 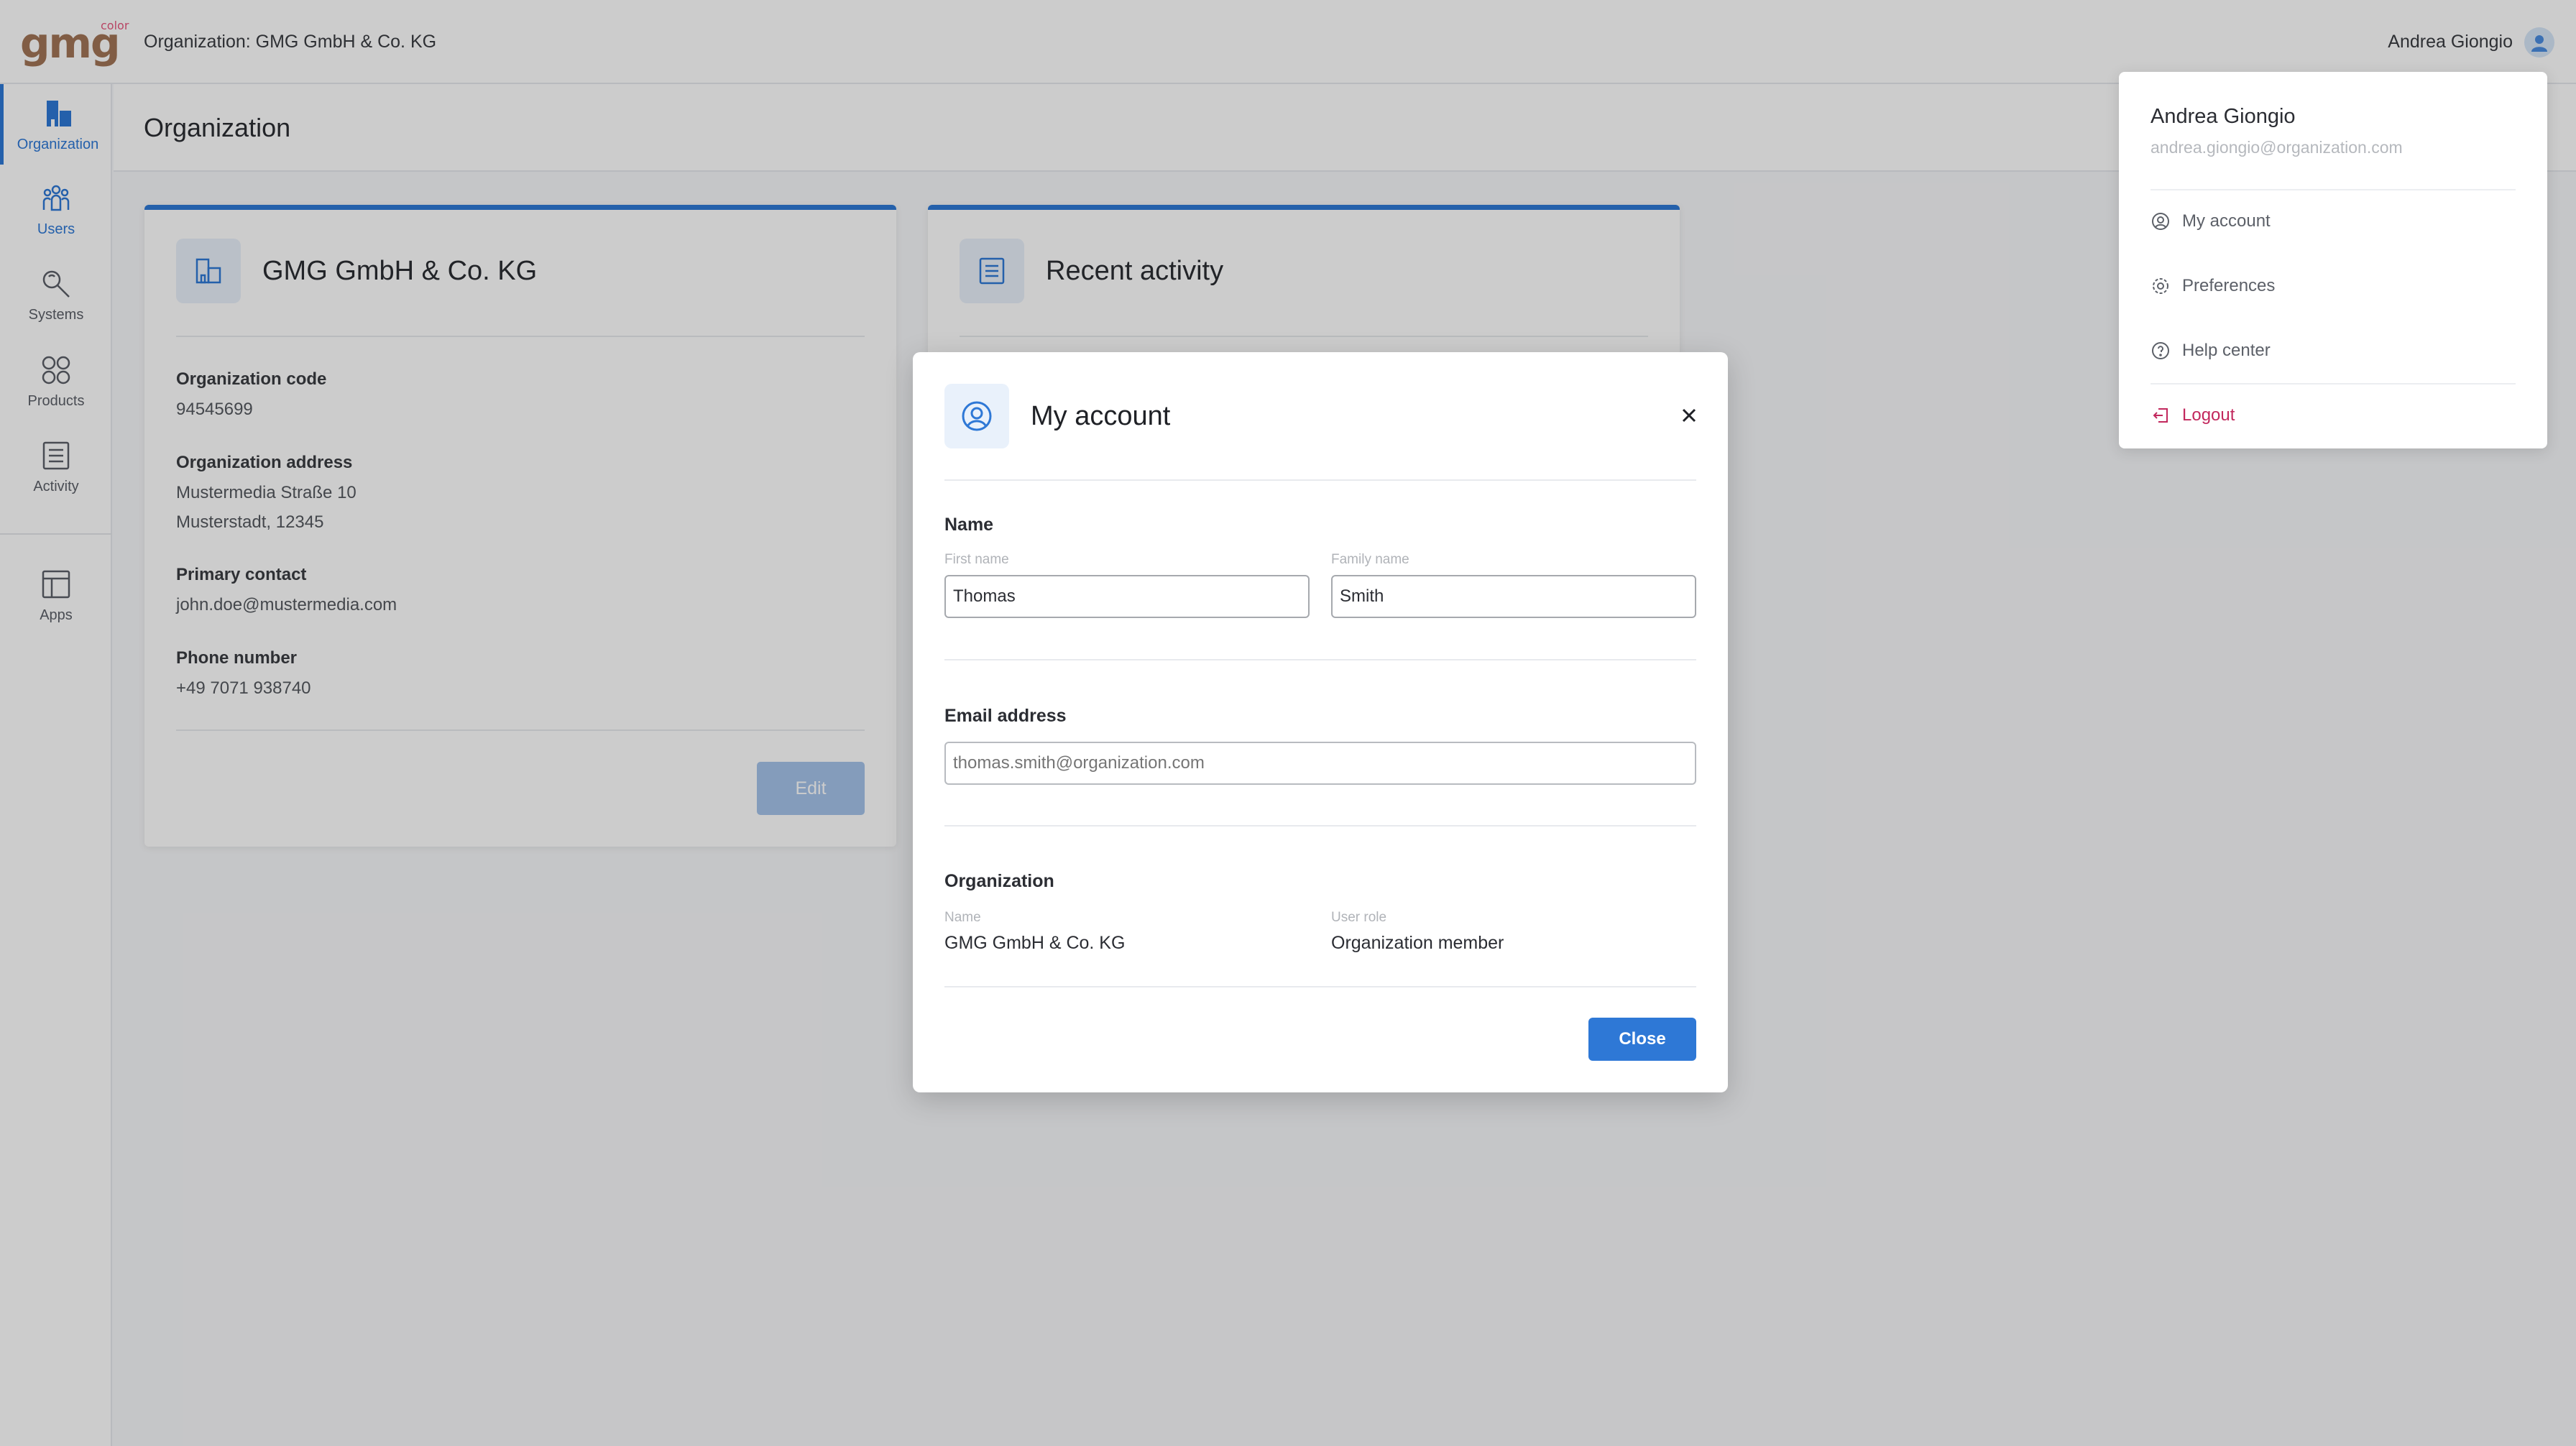 What do you see at coordinates (1005, 716) in the screenshot?
I see `email-section-title: Email address` at bounding box center [1005, 716].